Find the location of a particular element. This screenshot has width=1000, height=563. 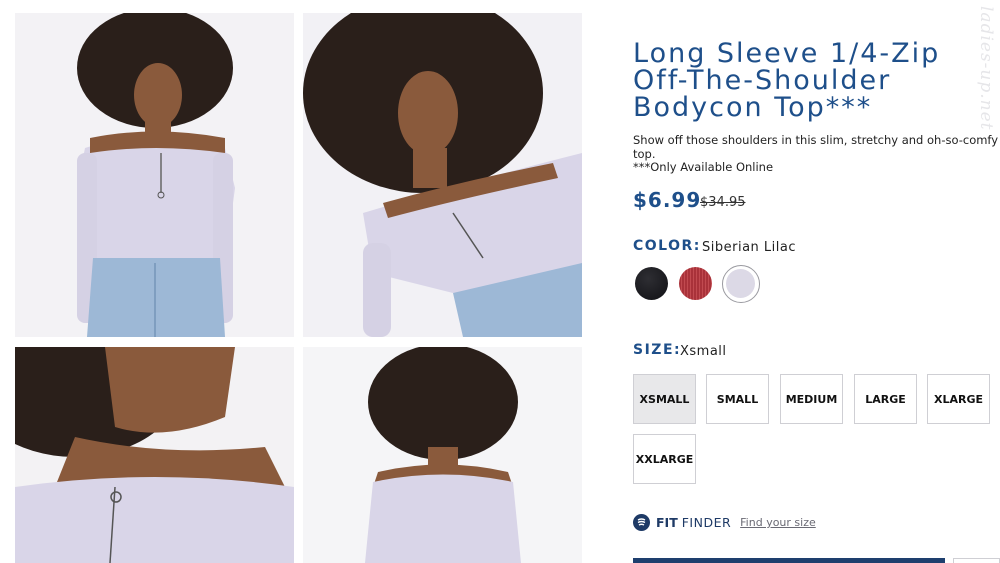

size-button-large: LARGE is located at coordinates (885, 399).